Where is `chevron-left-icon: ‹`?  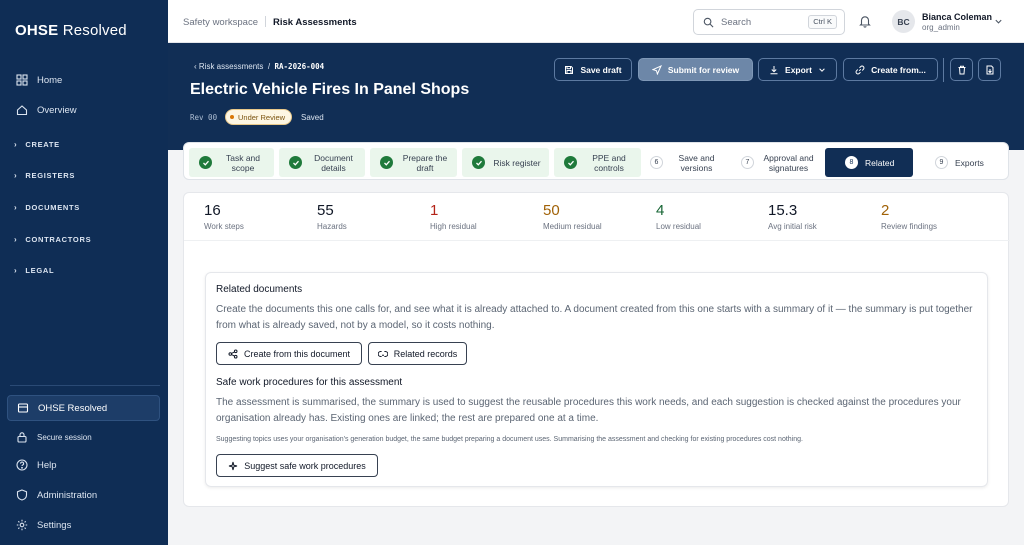 chevron-left-icon: ‹ is located at coordinates (195, 66).